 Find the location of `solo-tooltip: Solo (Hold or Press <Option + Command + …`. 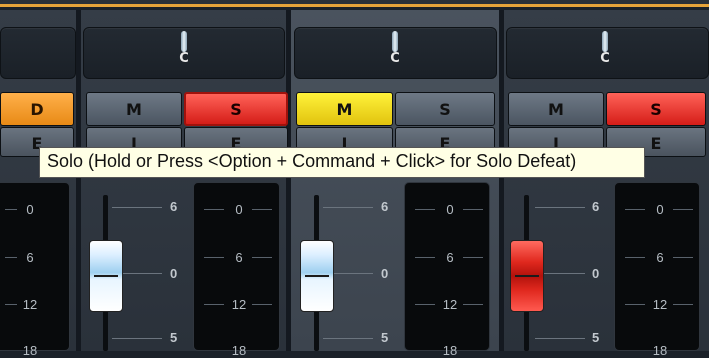

solo-tooltip: Solo (Hold or Press <Option + Command + … is located at coordinates (342, 162).